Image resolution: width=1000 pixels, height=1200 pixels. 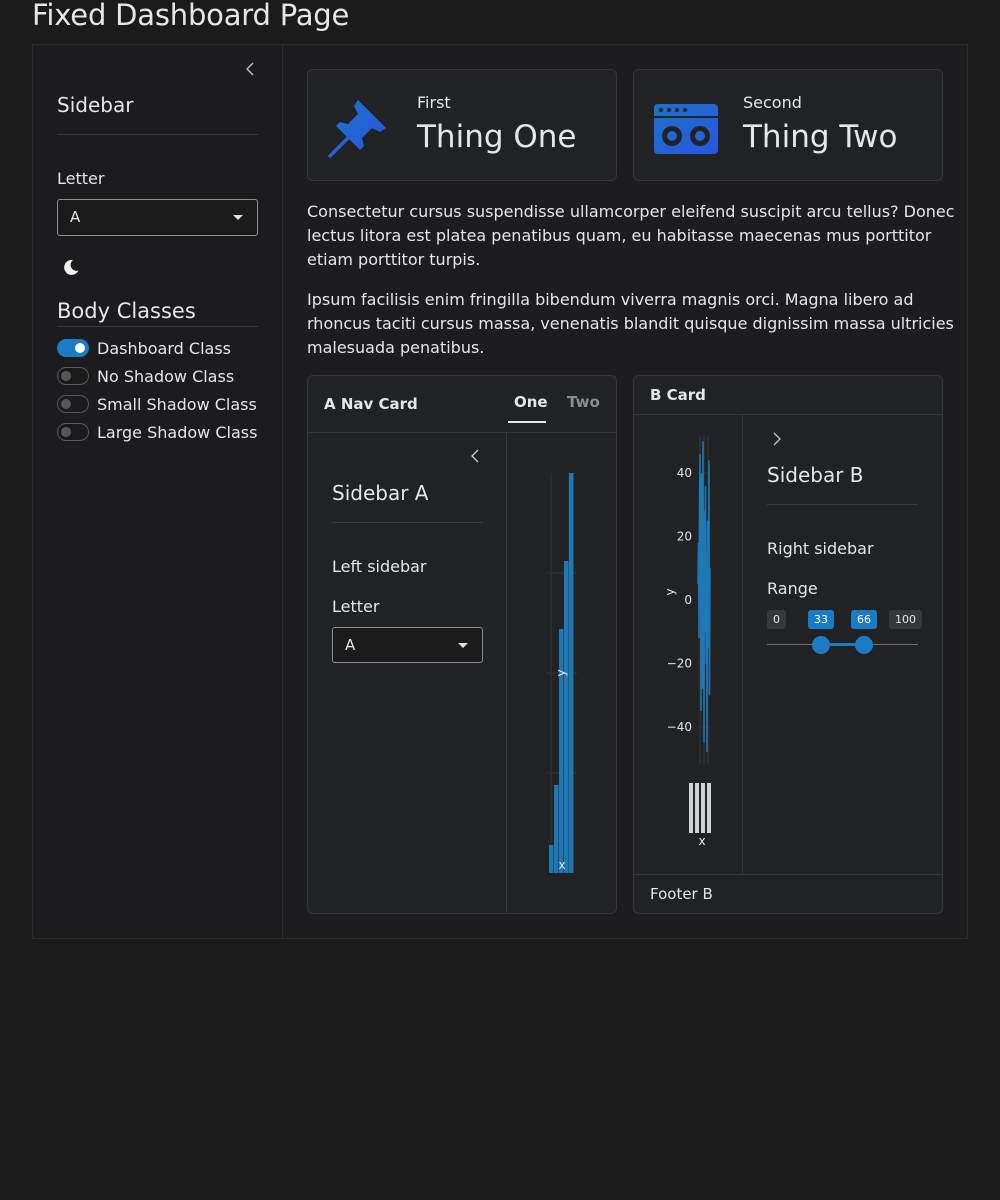 I want to click on card-header: A Nav Card One Two, so click(x=462, y=404).